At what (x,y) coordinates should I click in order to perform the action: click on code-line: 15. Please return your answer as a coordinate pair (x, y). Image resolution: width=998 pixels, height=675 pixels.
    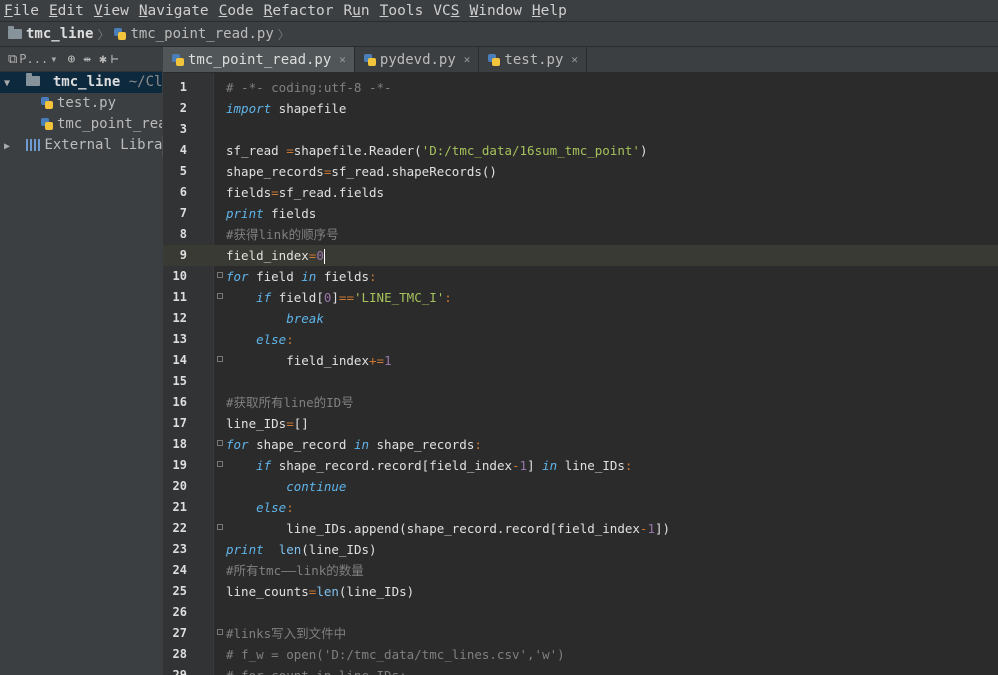
    Looking at the image, I should click on (580, 381).